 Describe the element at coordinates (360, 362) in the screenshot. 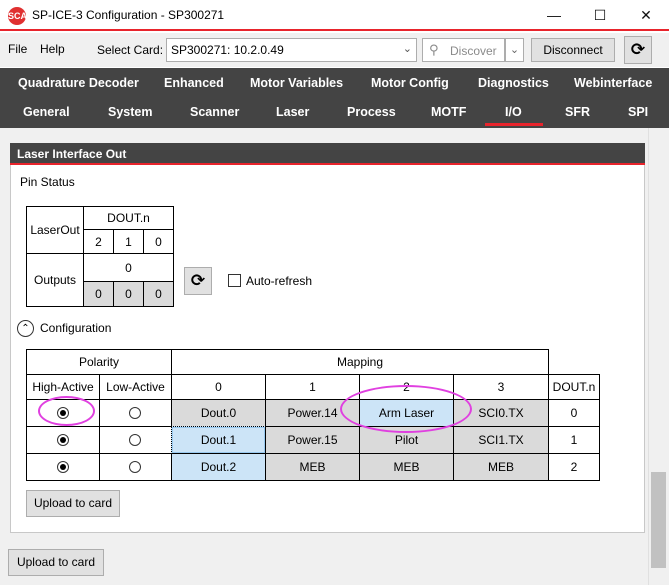

I see `mapping-header: Mapping` at that location.